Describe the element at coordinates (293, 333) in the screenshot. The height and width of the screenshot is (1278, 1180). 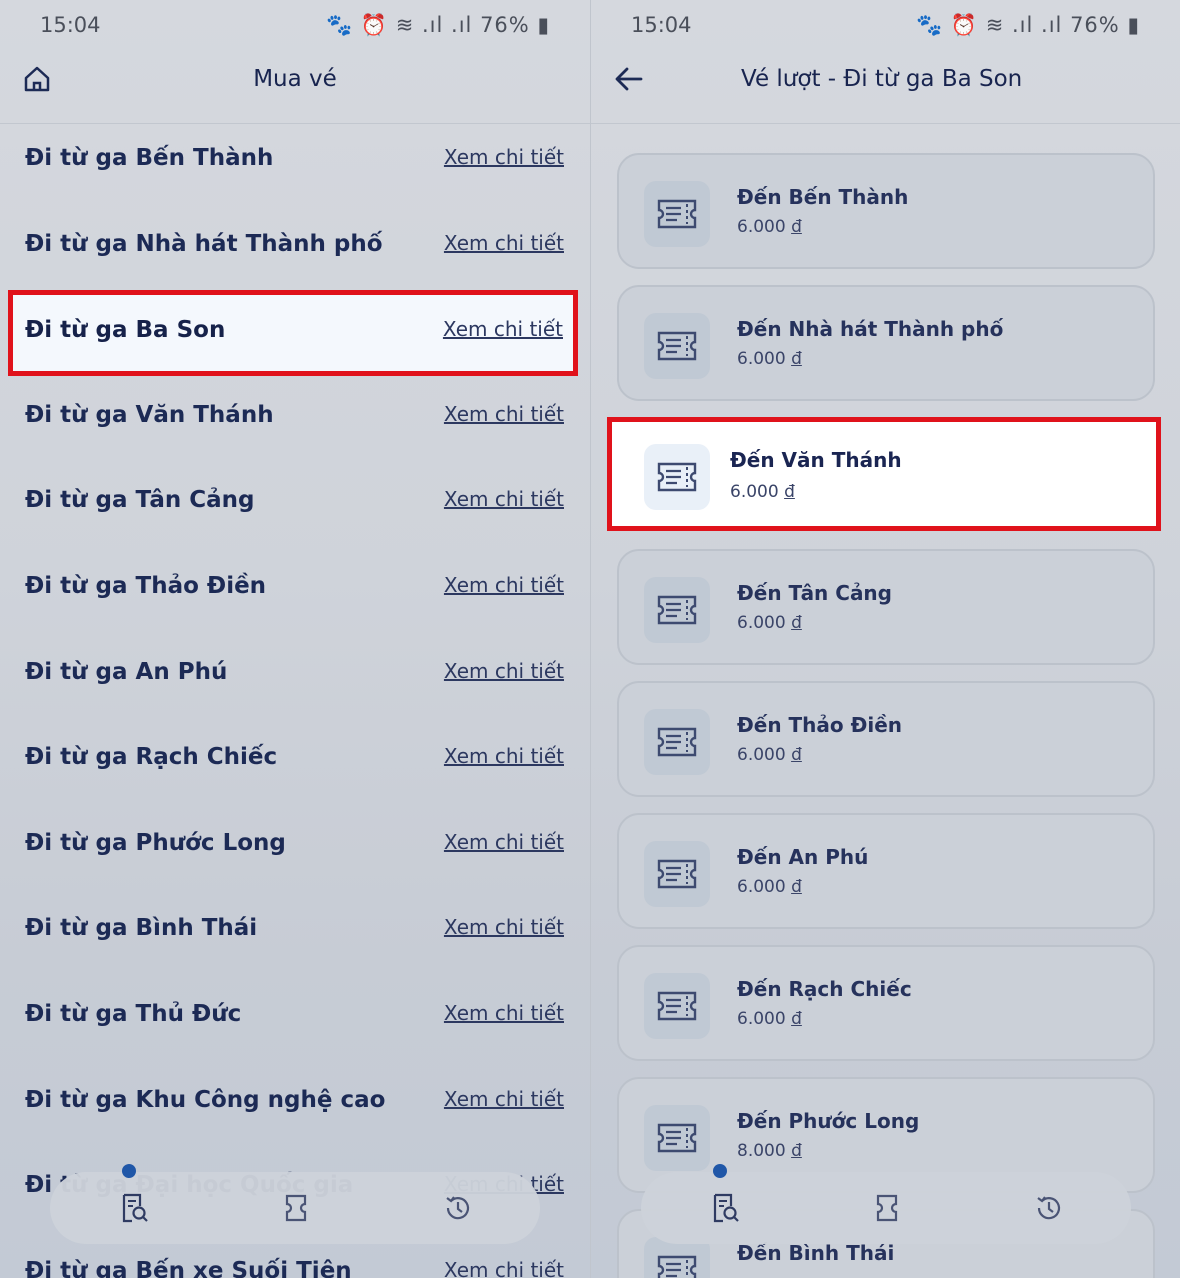
I see `route-row-selected: Đi từ ga Ba Son Xem chi tiết` at that location.